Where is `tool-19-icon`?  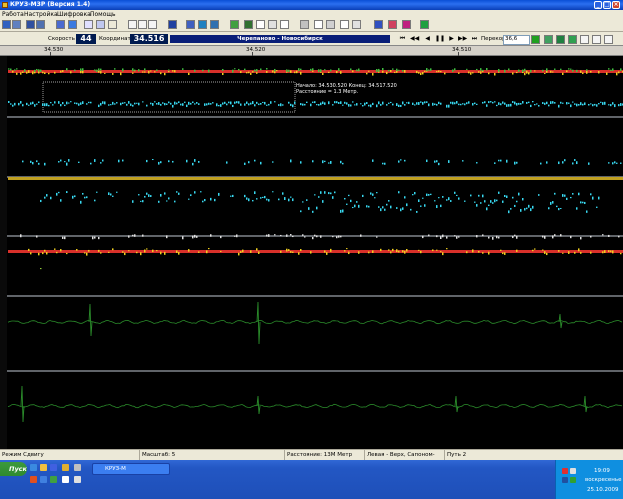 tool-19-icon is located at coordinates (260, 24).